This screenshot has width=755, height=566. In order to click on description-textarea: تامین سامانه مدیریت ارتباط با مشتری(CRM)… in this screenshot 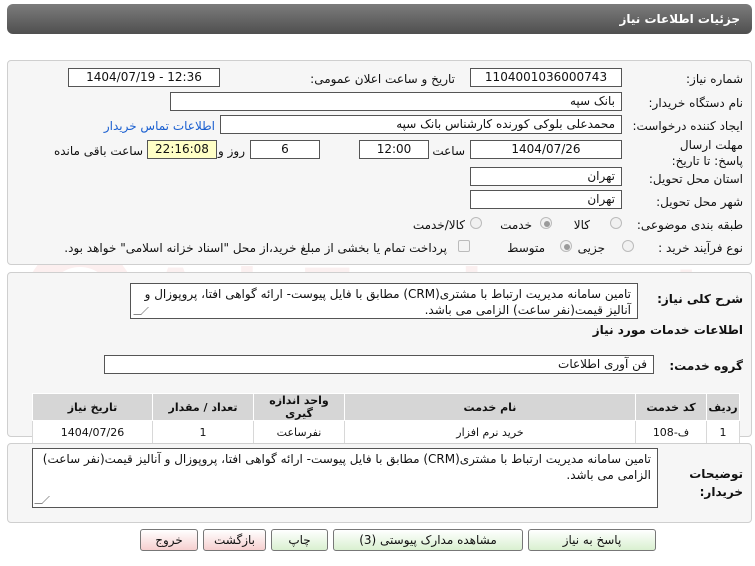, I will do `click(384, 301)`.